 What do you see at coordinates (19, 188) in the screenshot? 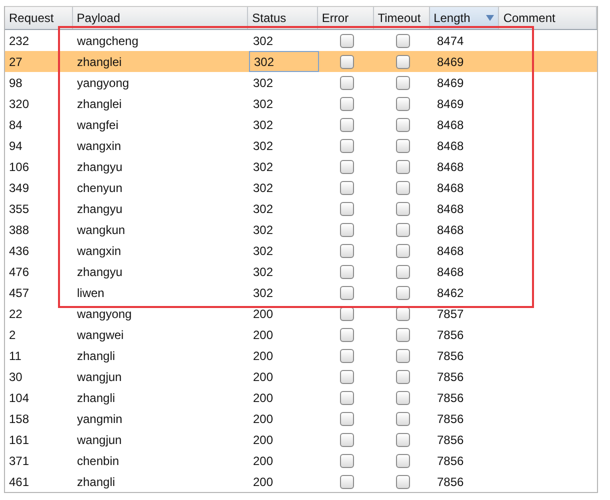
I see `table-cell-text: 349` at bounding box center [19, 188].